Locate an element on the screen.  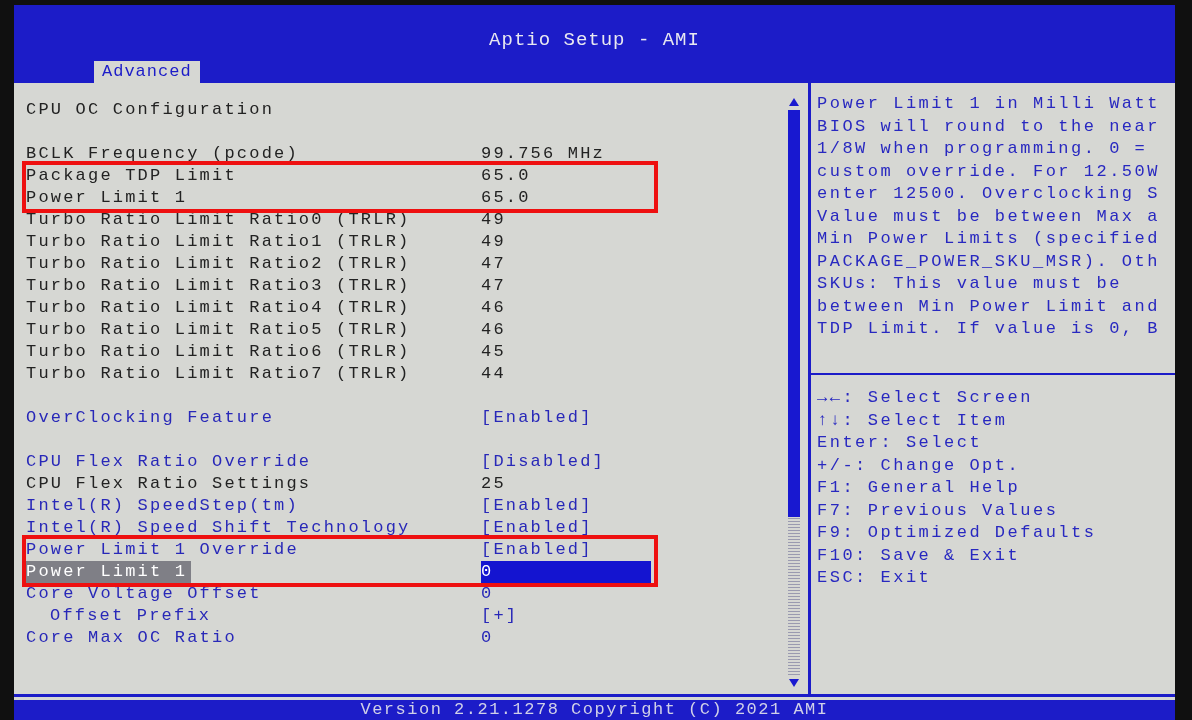
setting-label: Turbo Ratio Limit Ratio0 (TRLR) is located at coordinates (219, 220).